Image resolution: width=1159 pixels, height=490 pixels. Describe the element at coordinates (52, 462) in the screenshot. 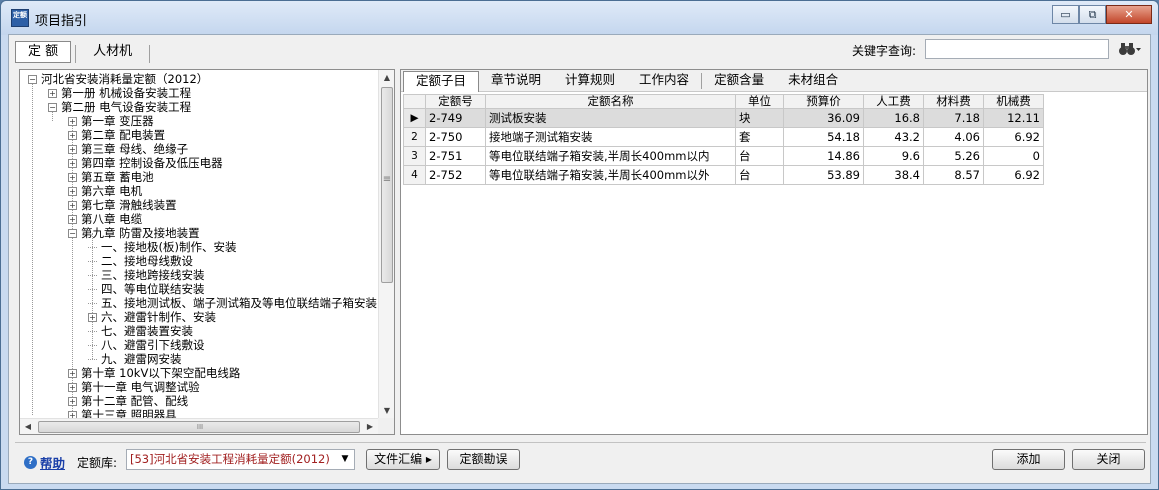

I see `help-link: 帮助` at that location.